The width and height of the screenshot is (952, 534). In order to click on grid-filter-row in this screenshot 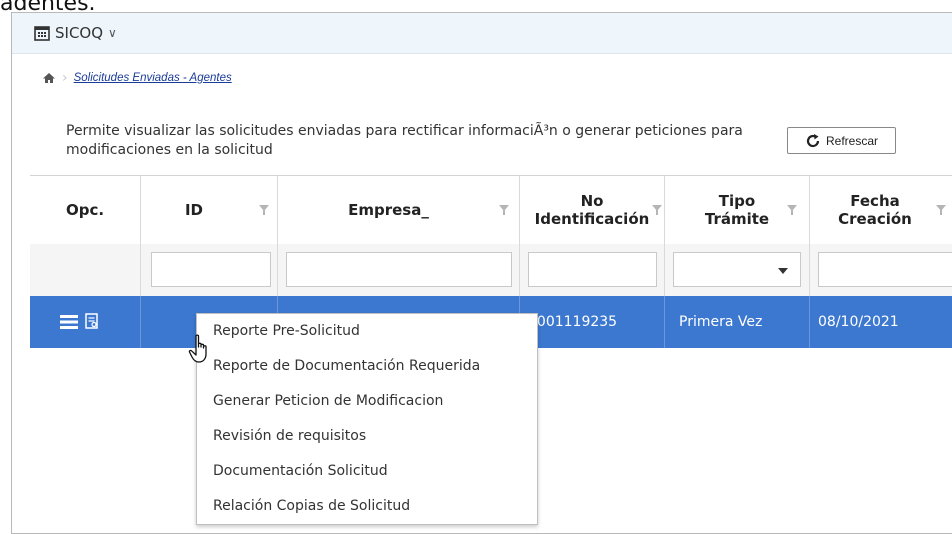, I will do `click(491, 270)`.